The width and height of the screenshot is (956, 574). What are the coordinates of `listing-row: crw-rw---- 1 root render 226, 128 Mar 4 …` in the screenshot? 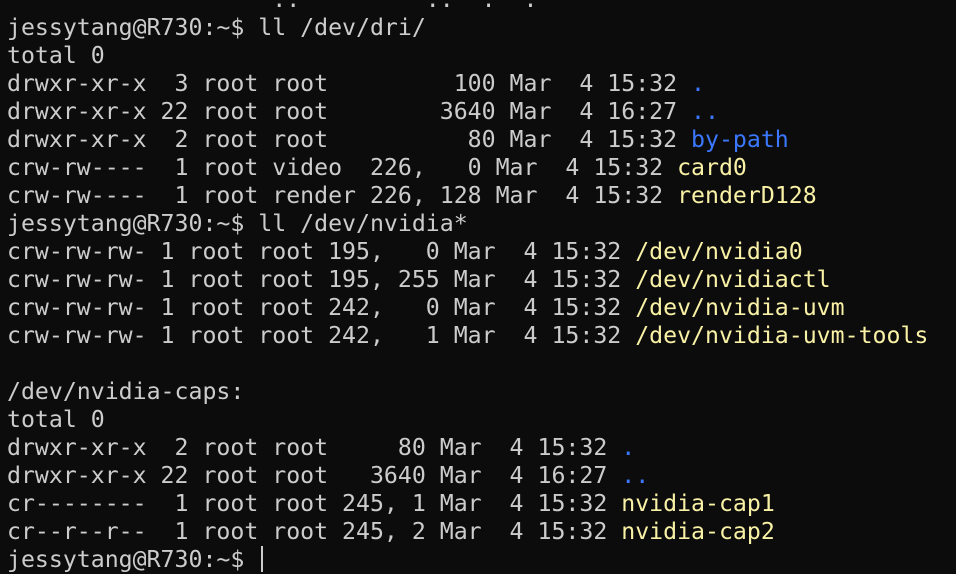 It's located at (479, 196).